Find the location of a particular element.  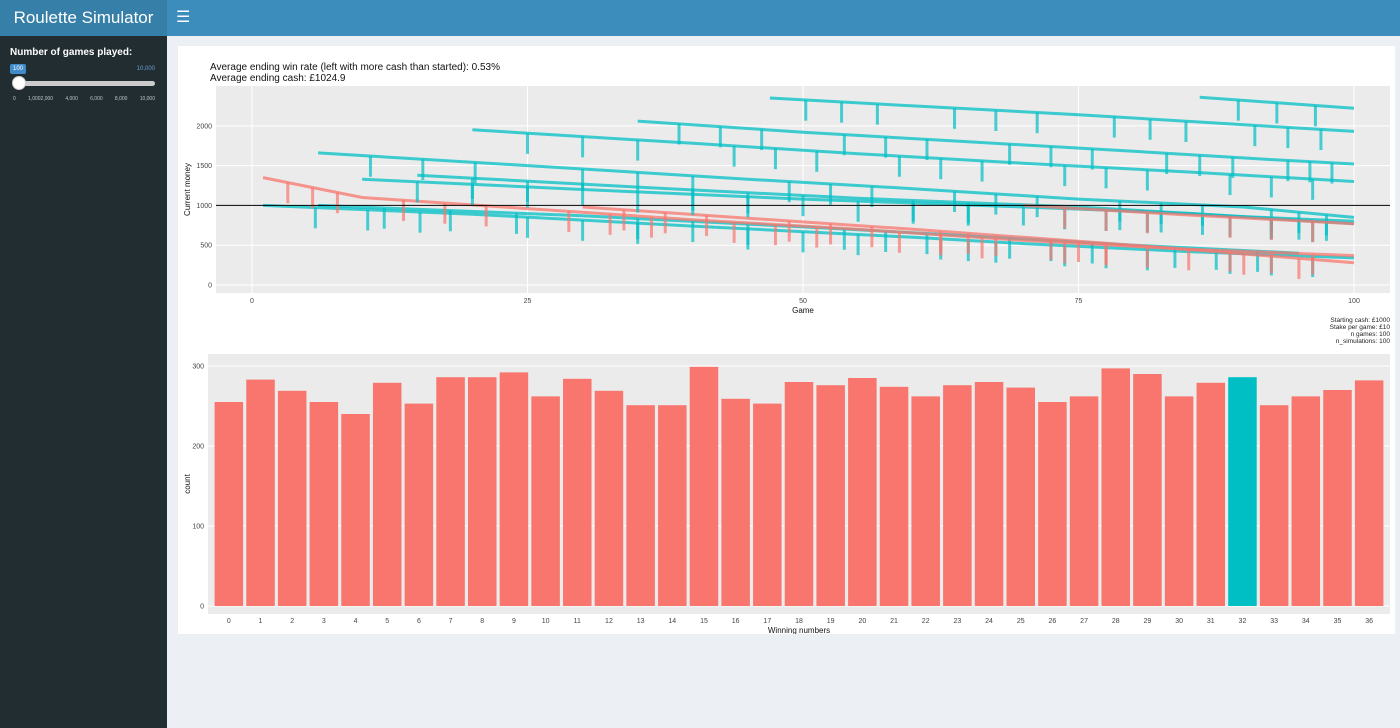

bar-x-tick-label: 32 is located at coordinates (1243, 621).